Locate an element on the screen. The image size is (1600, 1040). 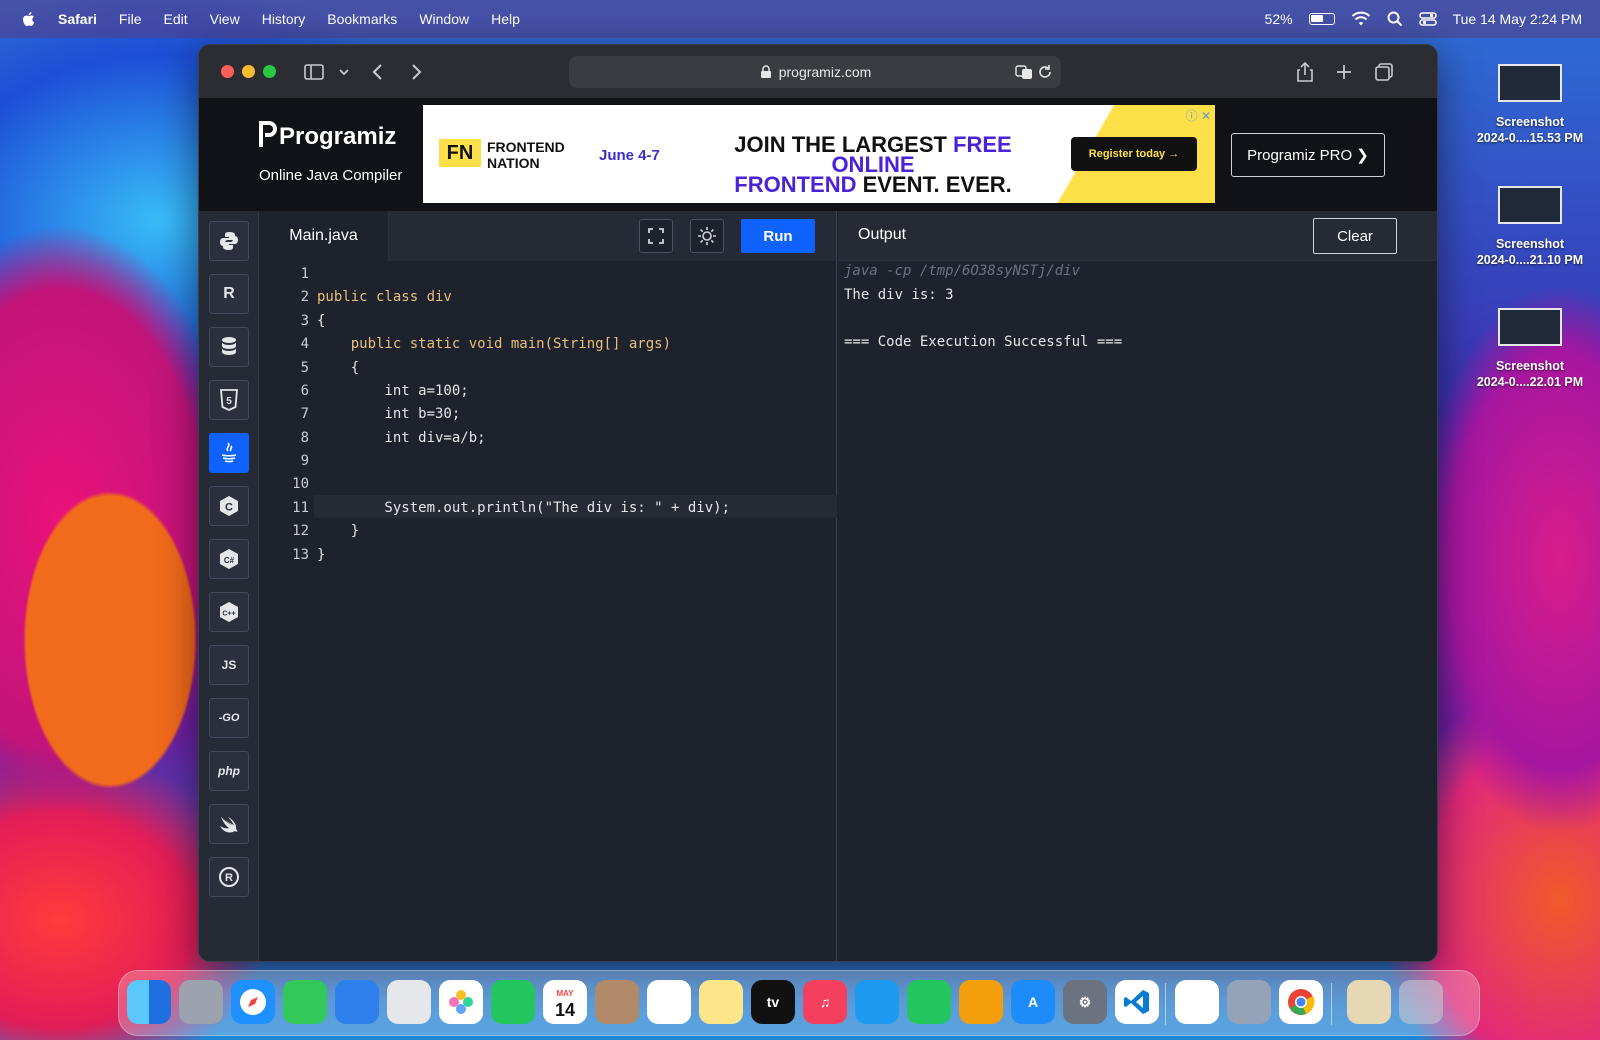
music-icon: ♫ is located at coordinates (825, 1002).